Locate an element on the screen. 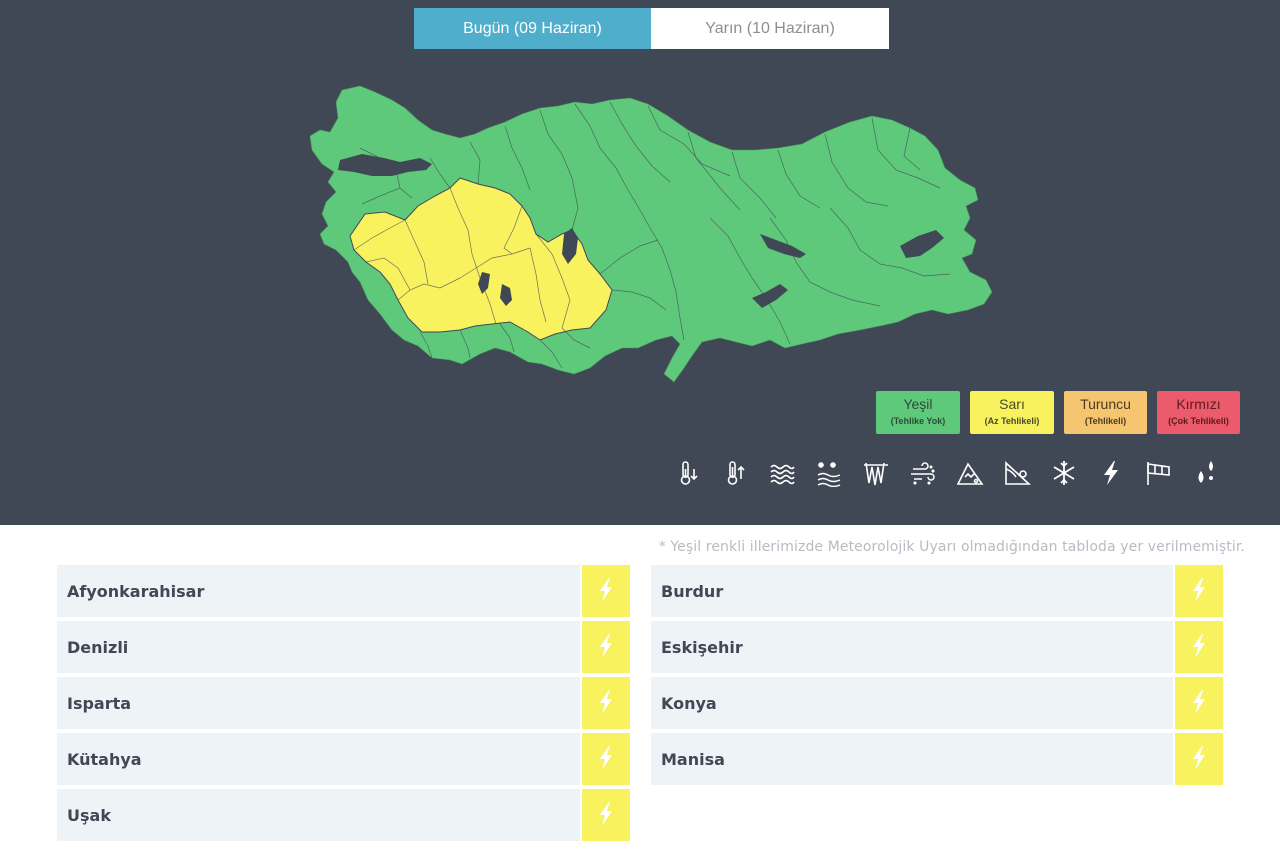 The height and width of the screenshot is (851, 1280). province-name: Afyonkarahisar is located at coordinates (318, 591).